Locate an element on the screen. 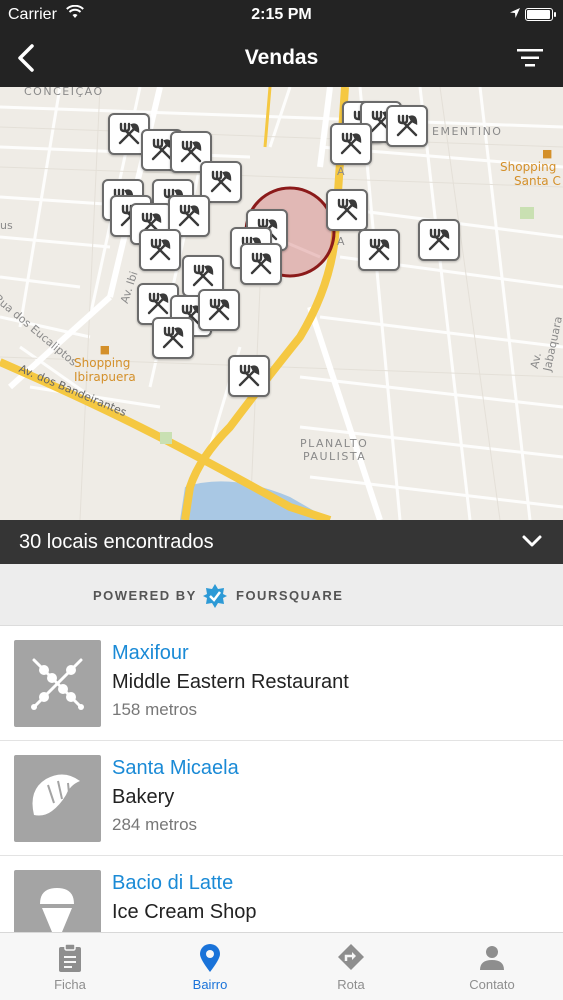 This screenshot has width=563, height=1000. person-icon is located at coordinates (492, 958).